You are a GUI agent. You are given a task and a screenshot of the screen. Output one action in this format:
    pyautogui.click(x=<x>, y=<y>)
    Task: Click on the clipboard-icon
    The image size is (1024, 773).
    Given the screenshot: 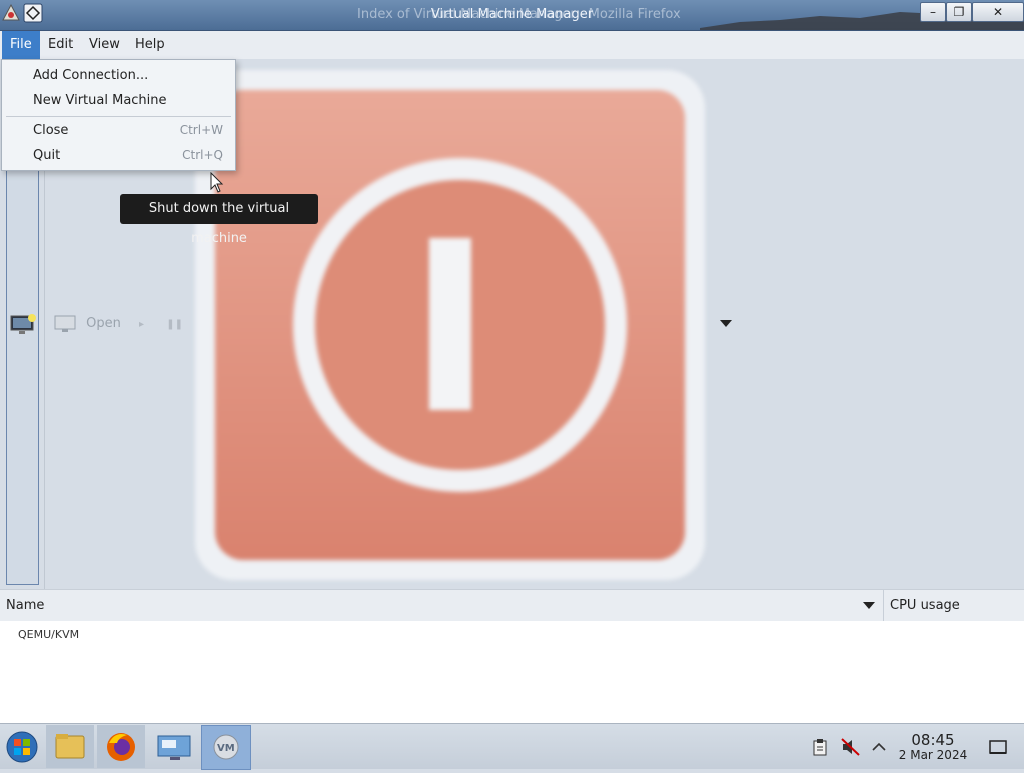 What is the action you would take?
    pyautogui.click(x=820, y=747)
    